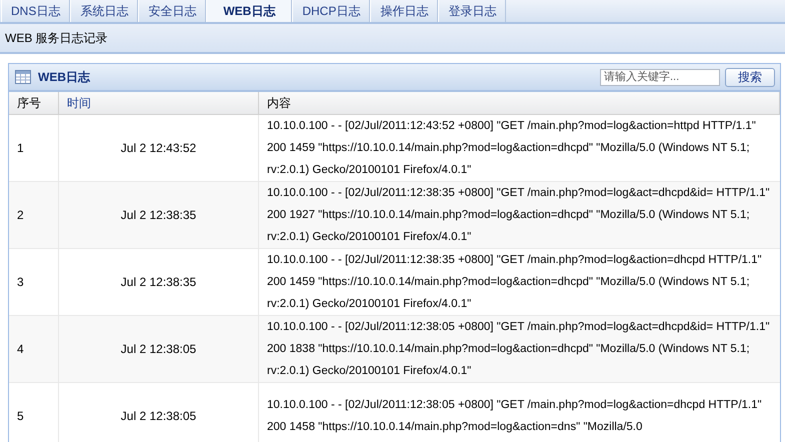 This screenshot has width=785, height=442. I want to click on column-header: 内容, so click(519, 103).